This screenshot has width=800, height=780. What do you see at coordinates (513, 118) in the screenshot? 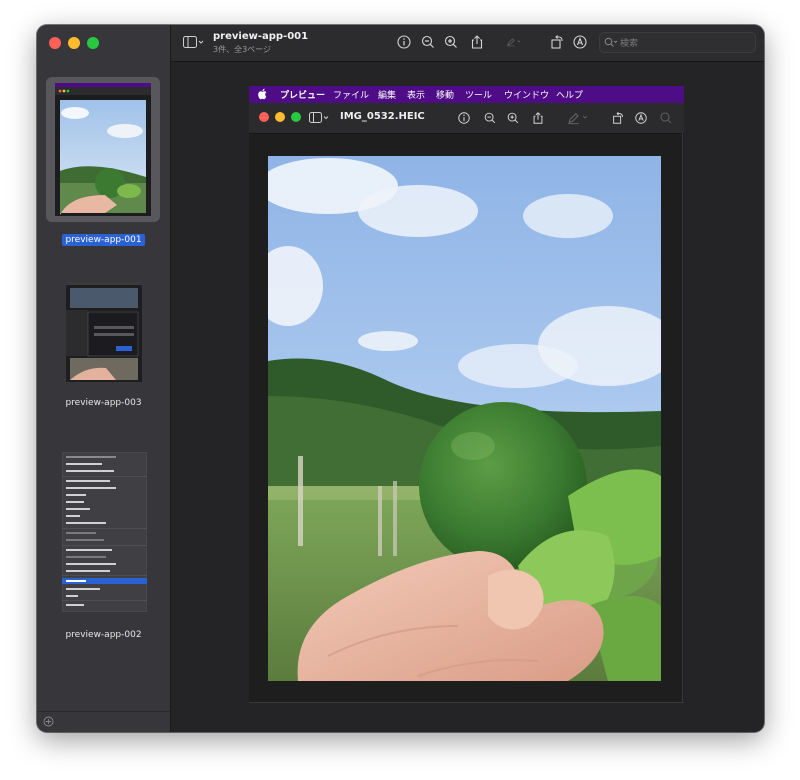
I see `inner-zoom-in-icon` at bounding box center [513, 118].